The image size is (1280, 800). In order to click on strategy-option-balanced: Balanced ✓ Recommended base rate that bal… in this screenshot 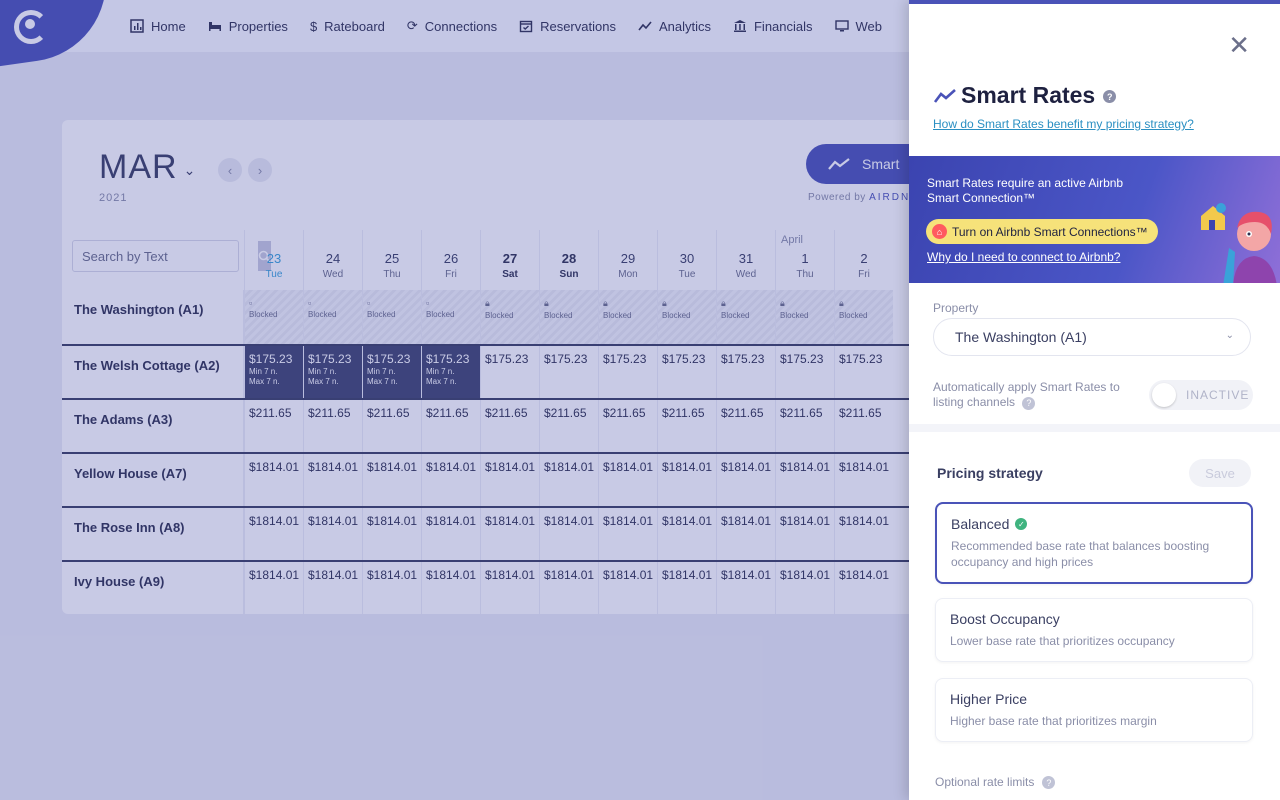, I will do `click(1094, 543)`.